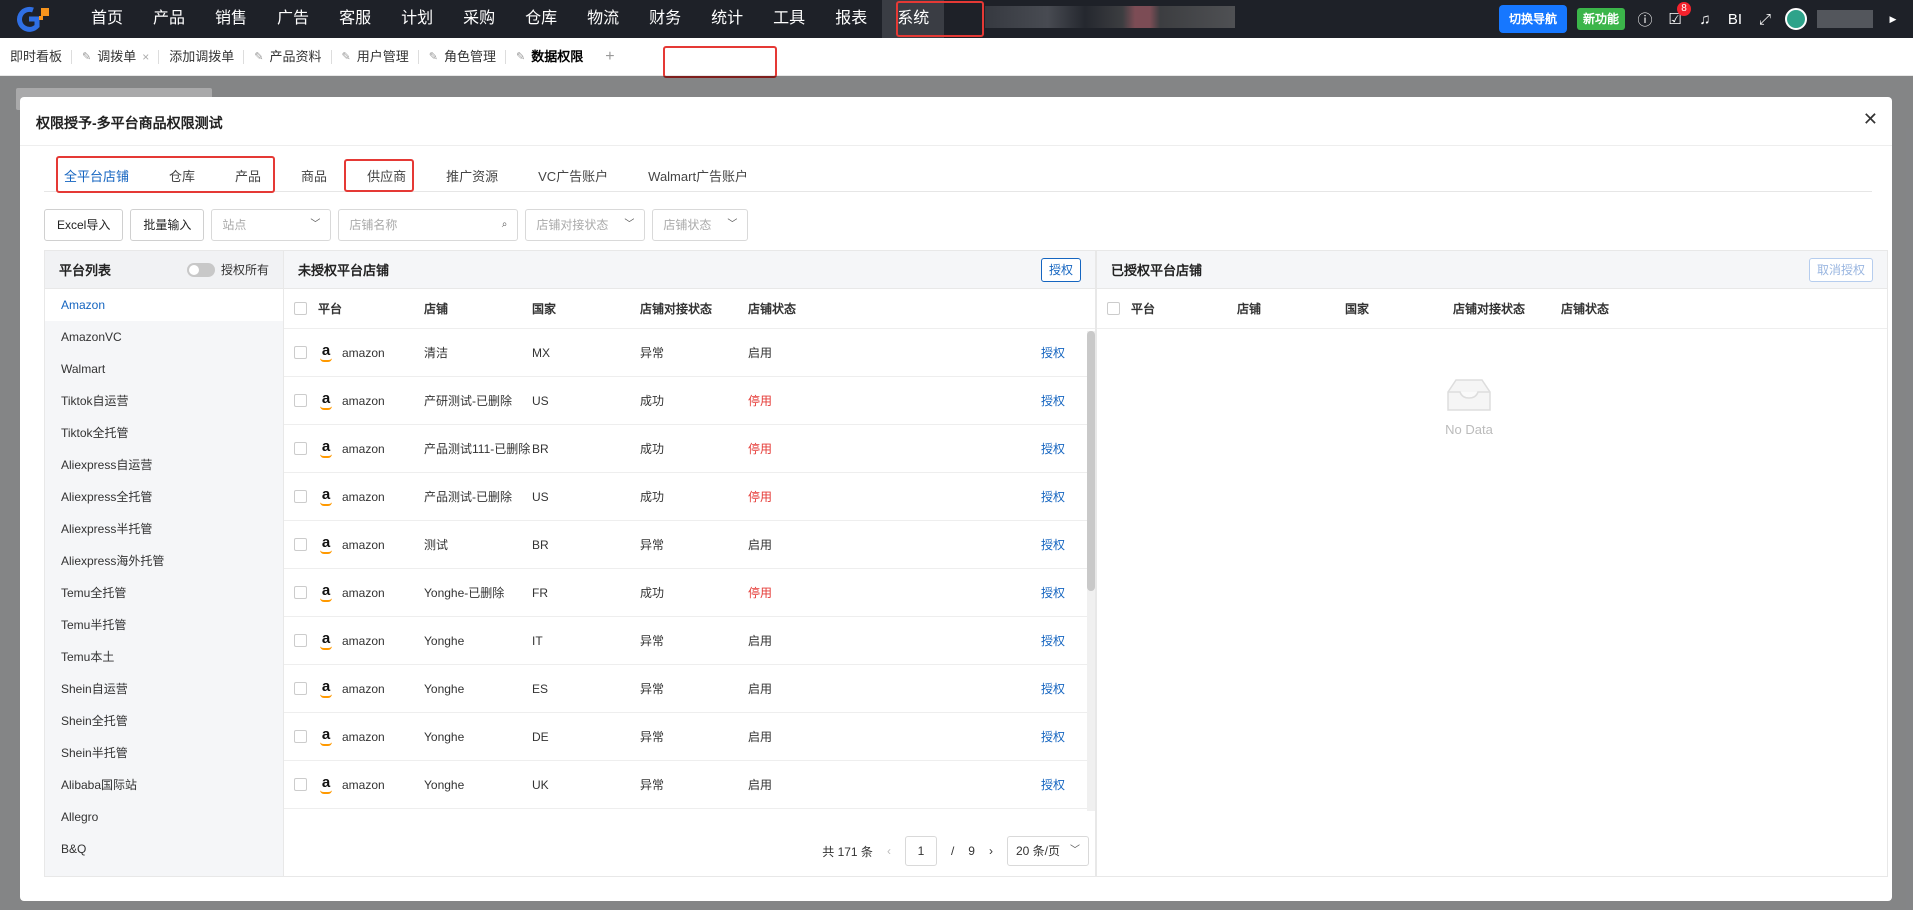 This screenshot has width=1913, height=910. What do you see at coordinates (200, 269) in the screenshot?
I see `authorize-all-toggle` at bounding box center [200, 269].